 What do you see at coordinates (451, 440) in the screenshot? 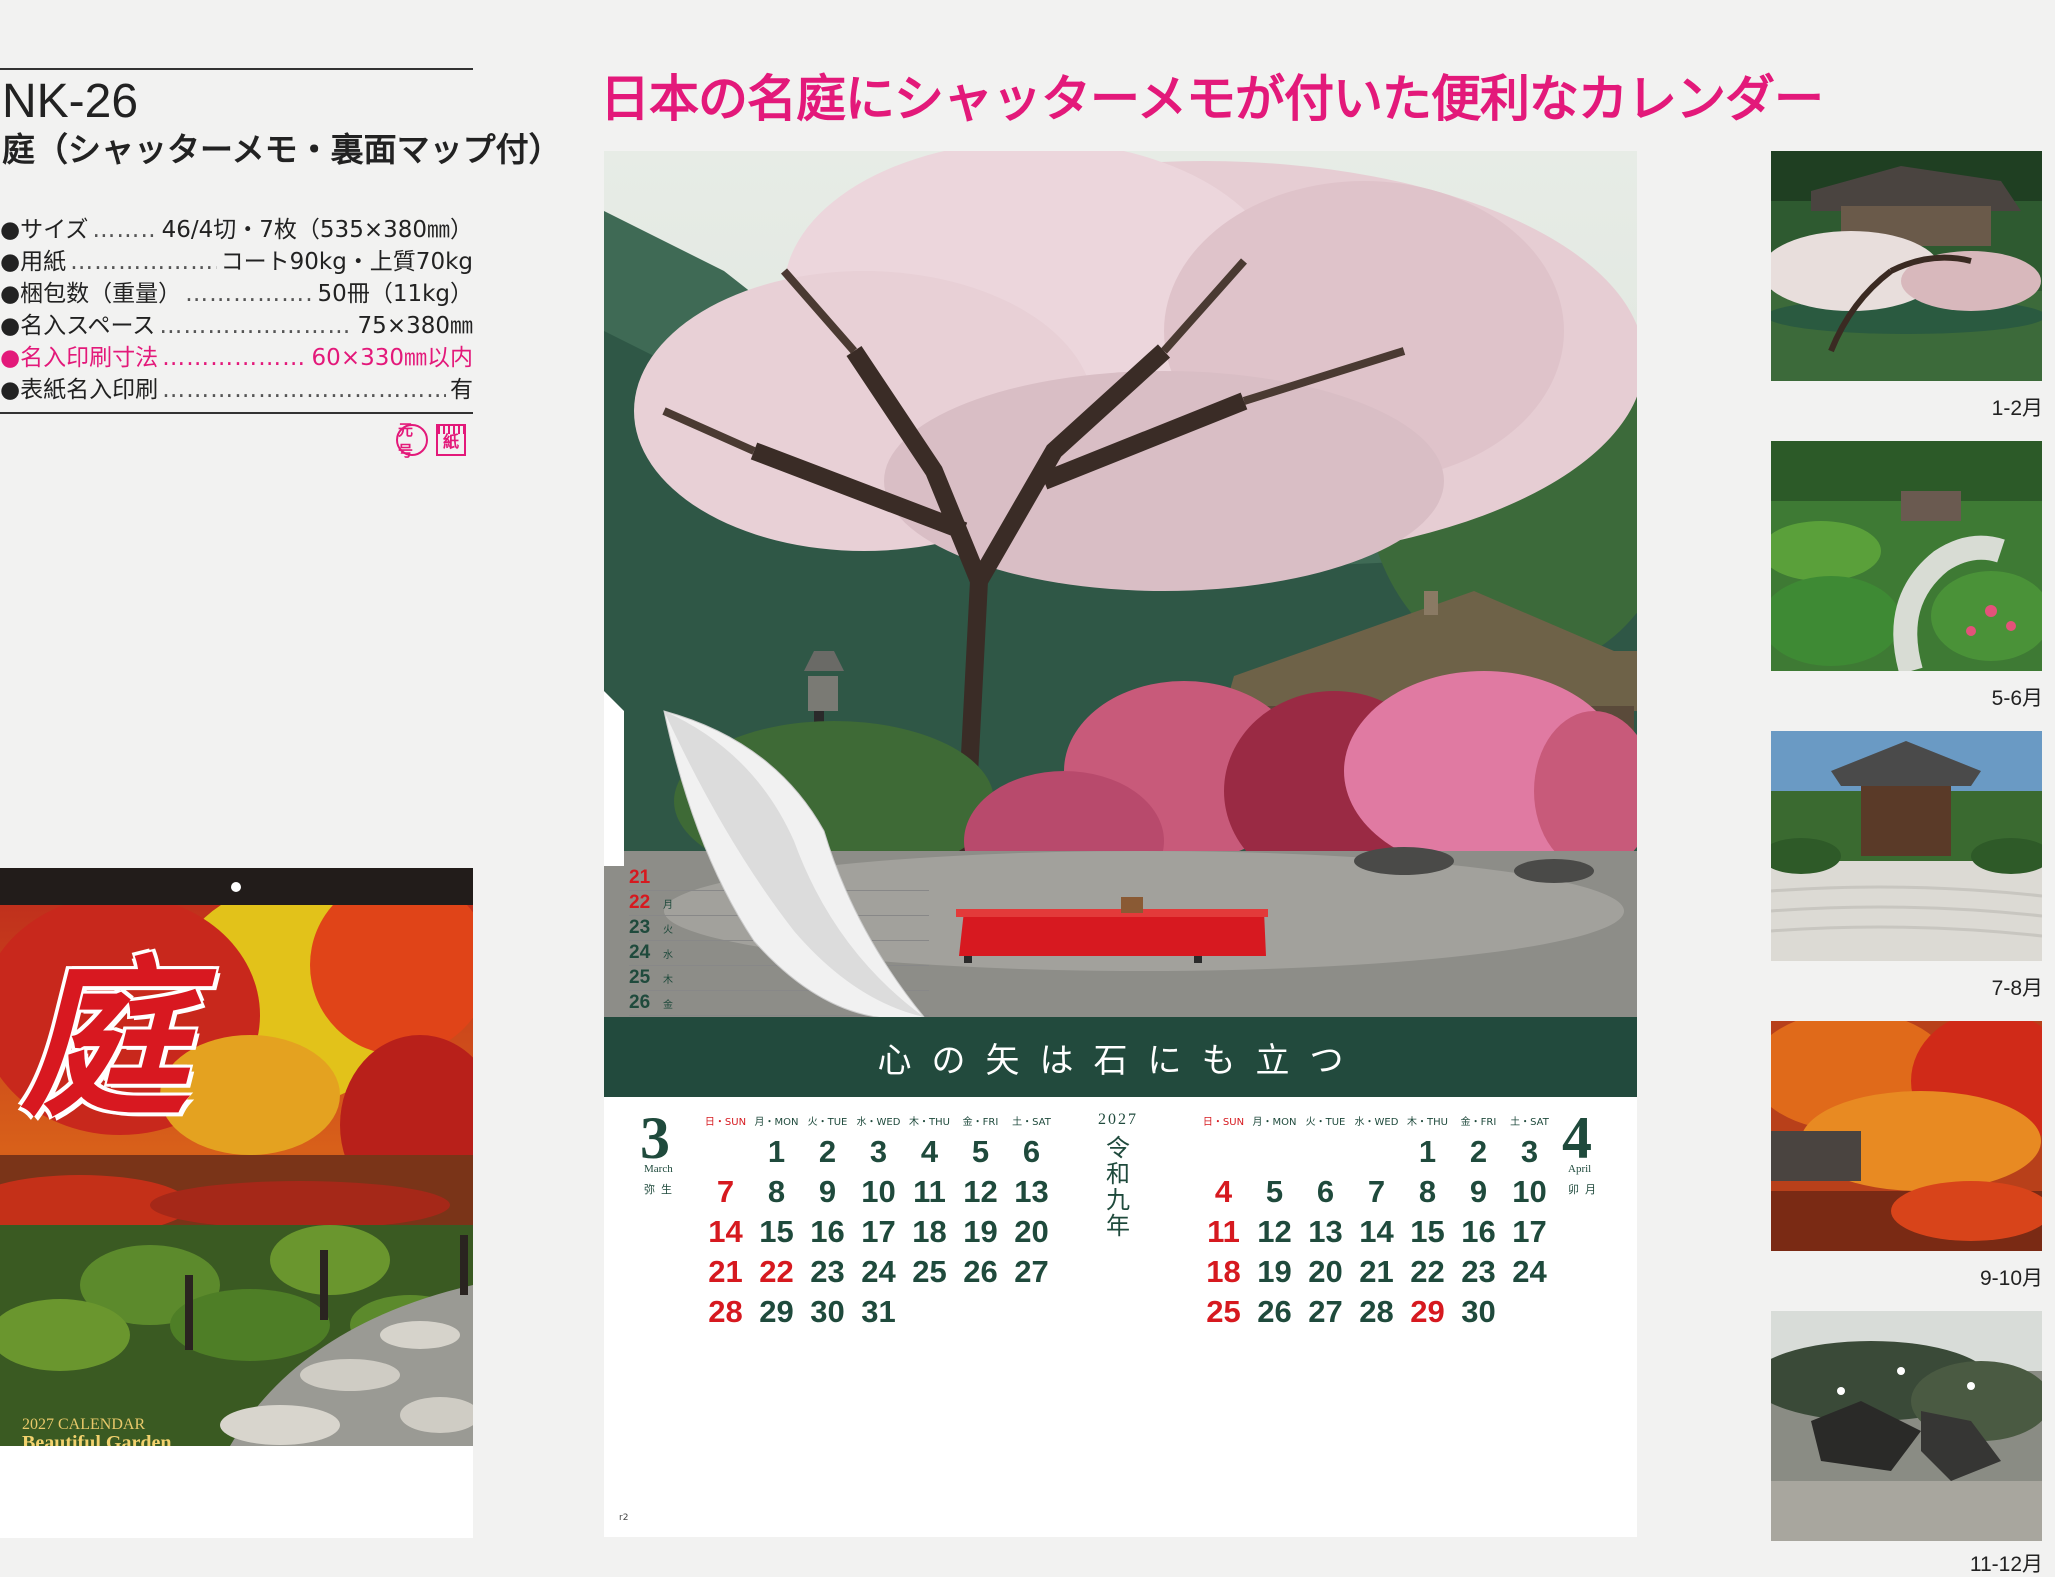
I see `paper-badge-icon: 紙` at bounding box center [451, 440].